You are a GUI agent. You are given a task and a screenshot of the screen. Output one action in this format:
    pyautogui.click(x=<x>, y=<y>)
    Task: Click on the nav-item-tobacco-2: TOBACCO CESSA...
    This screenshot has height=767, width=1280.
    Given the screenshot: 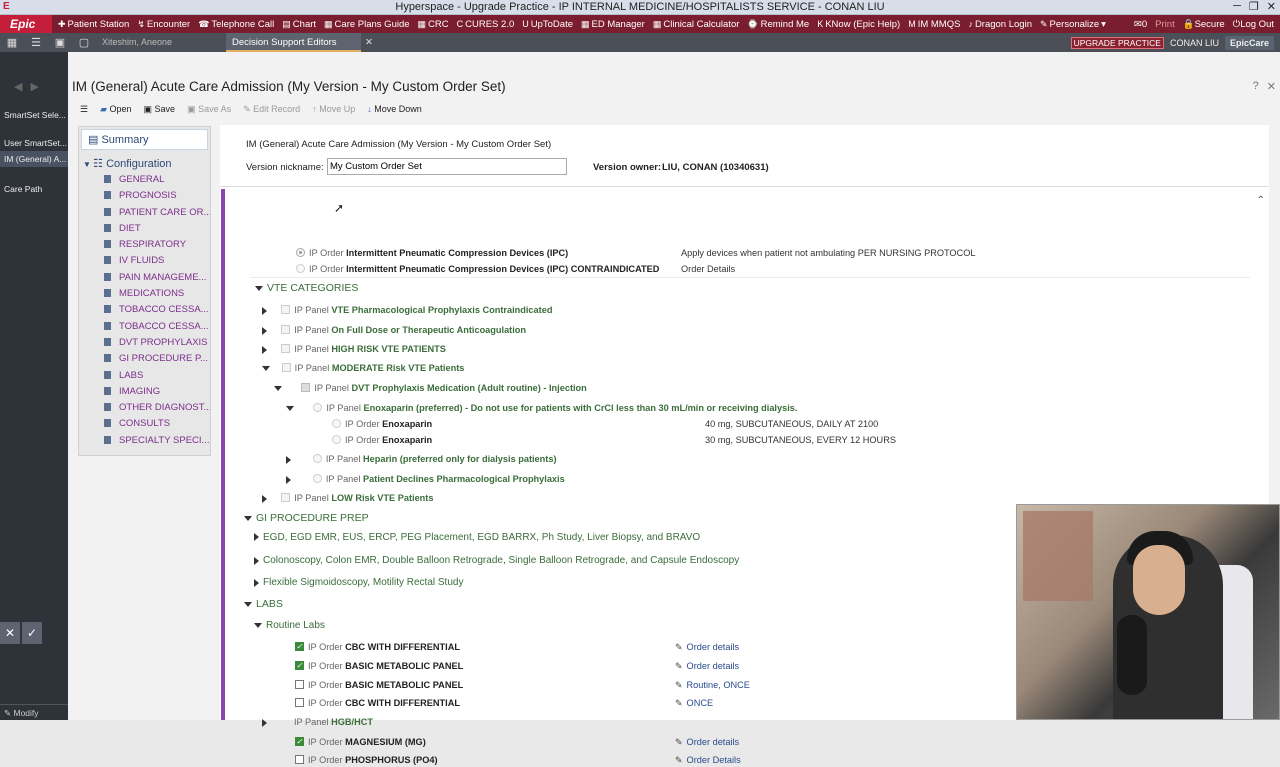 What is the action you would take?
    pyautogui.click(x=144, y=327)
    